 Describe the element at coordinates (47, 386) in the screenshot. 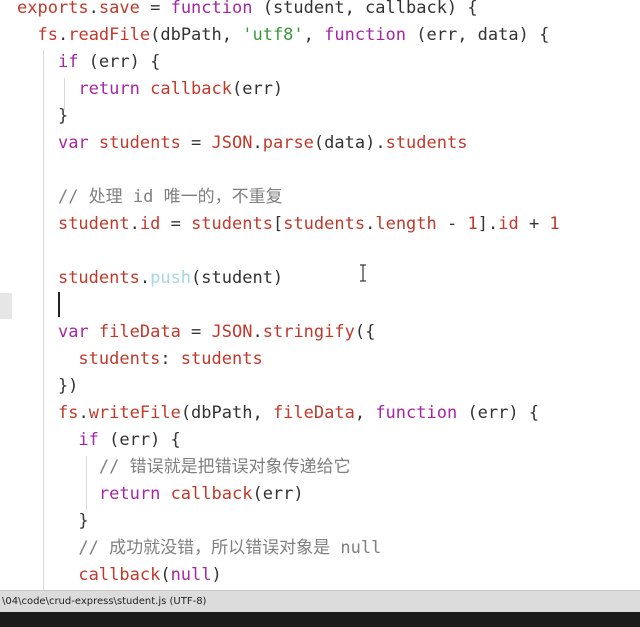

I see `code-line: })` at that location.